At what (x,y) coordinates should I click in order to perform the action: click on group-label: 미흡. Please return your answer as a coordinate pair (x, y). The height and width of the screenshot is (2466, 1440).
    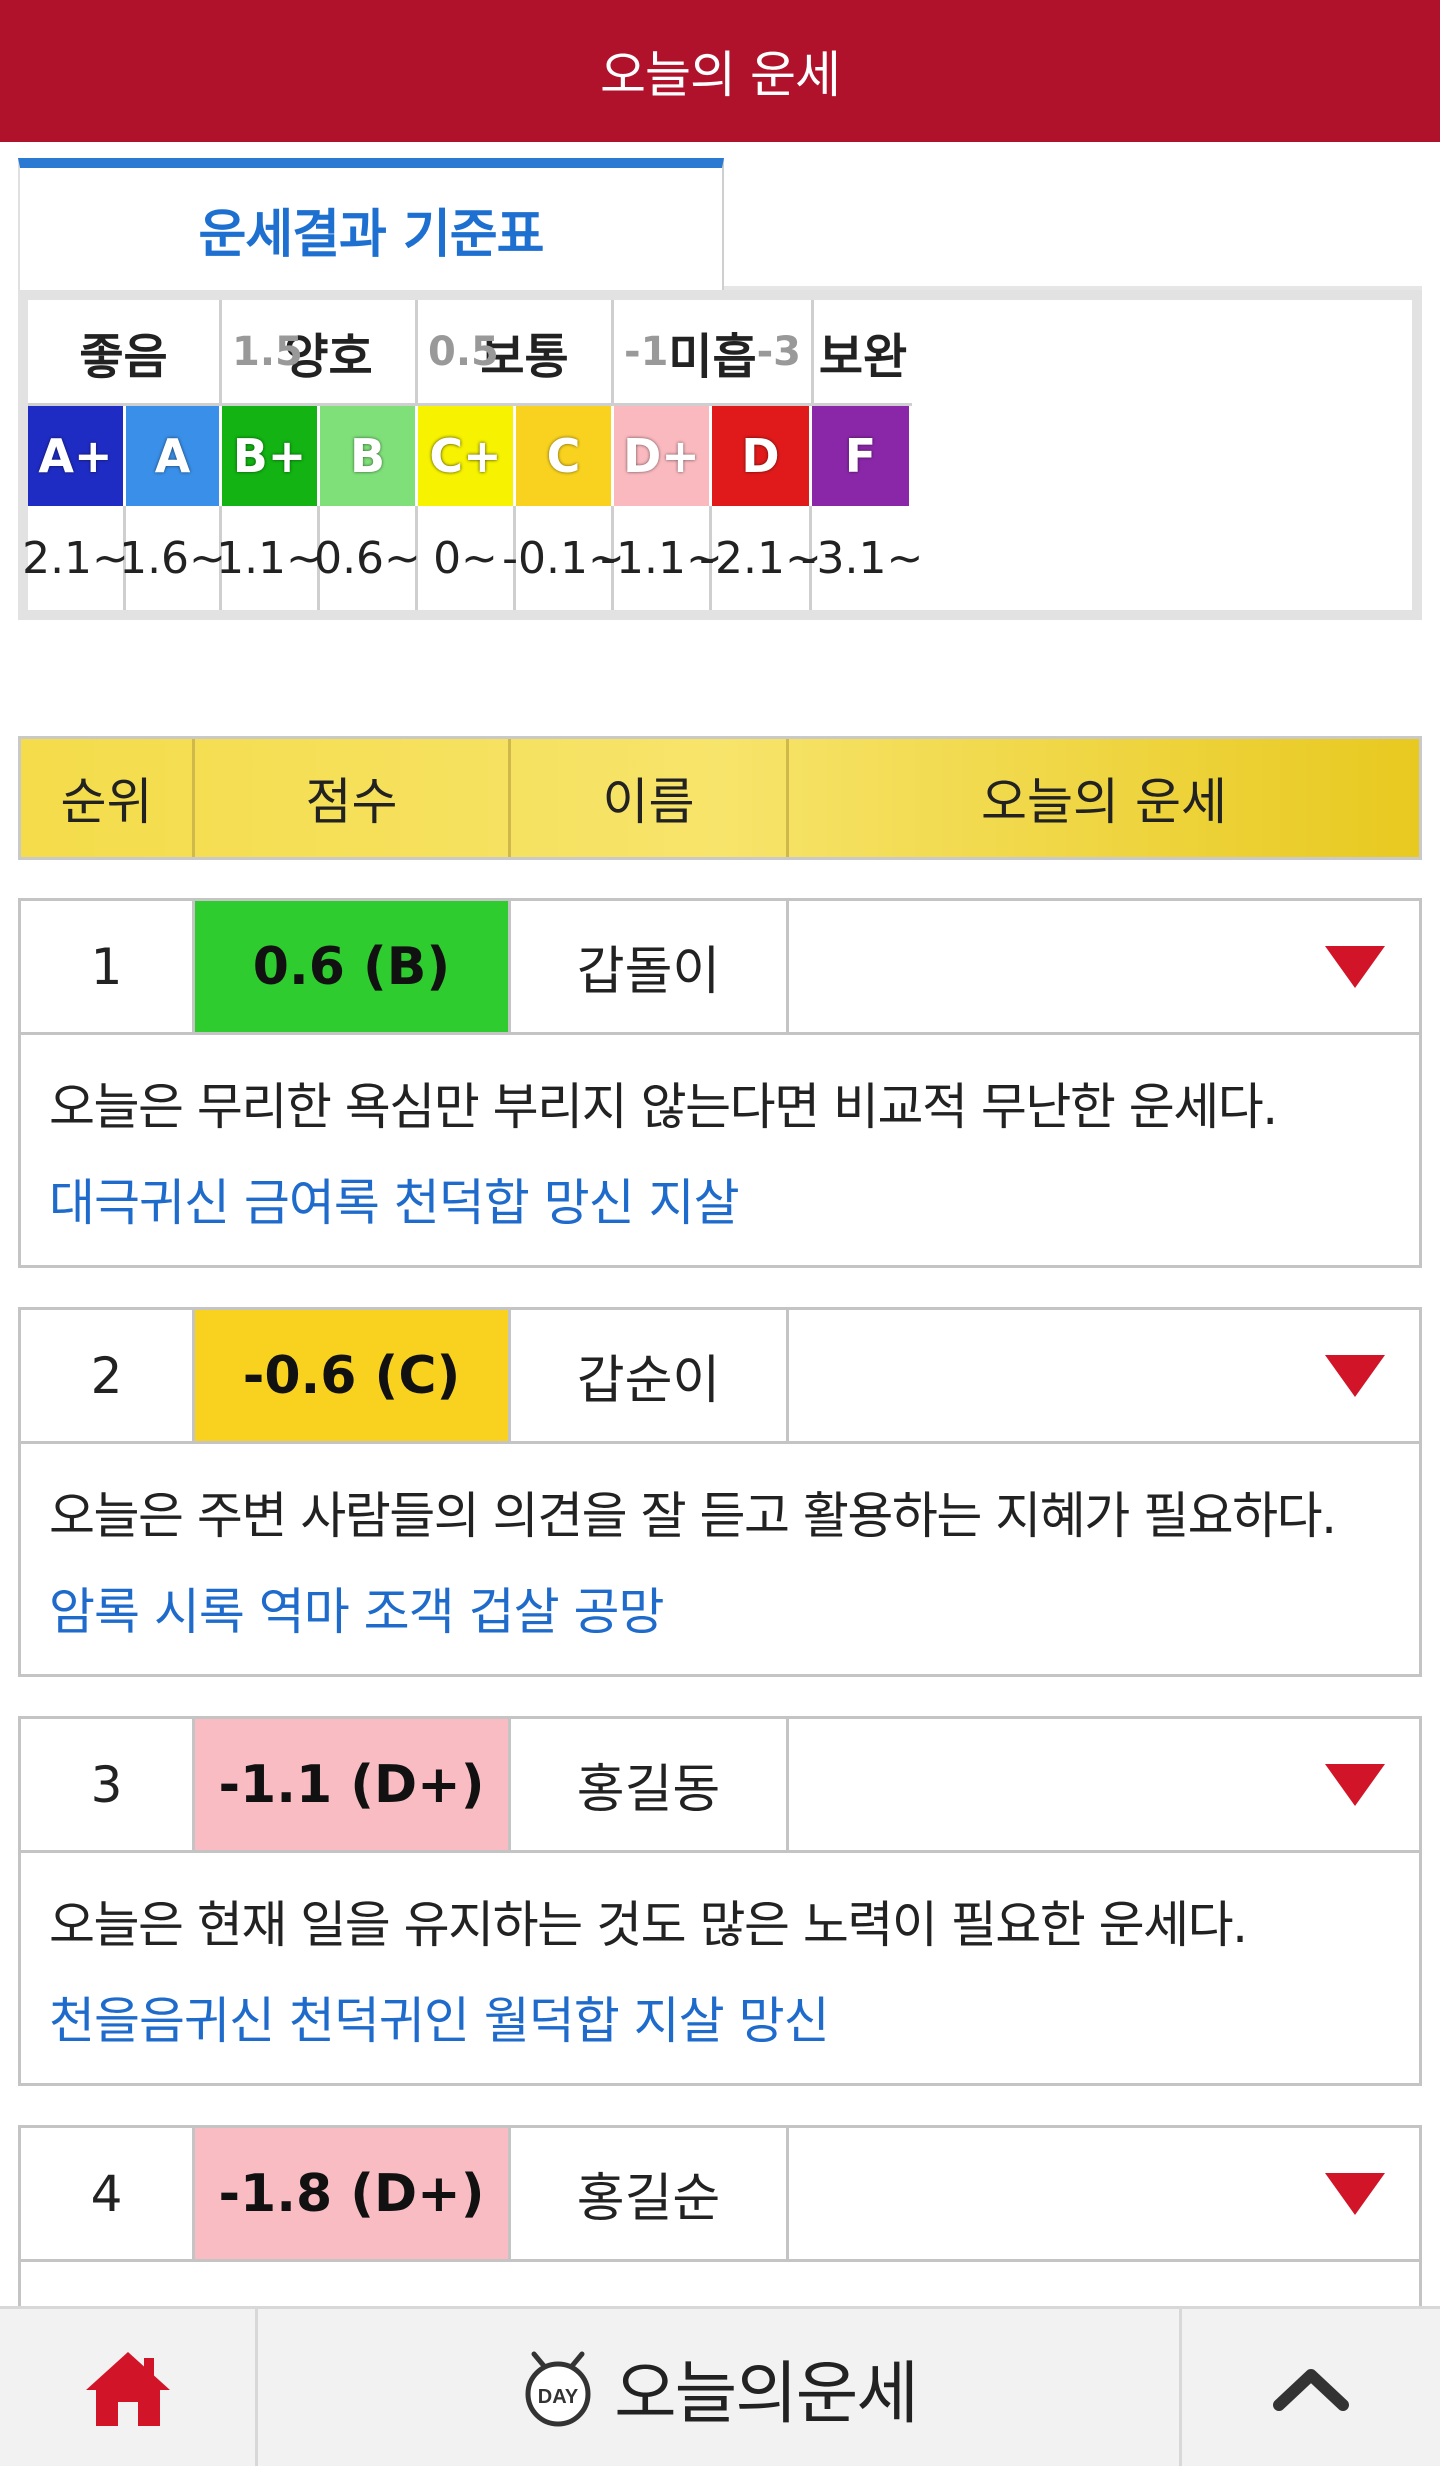
    Looking at the image, I should click on (712, 356).